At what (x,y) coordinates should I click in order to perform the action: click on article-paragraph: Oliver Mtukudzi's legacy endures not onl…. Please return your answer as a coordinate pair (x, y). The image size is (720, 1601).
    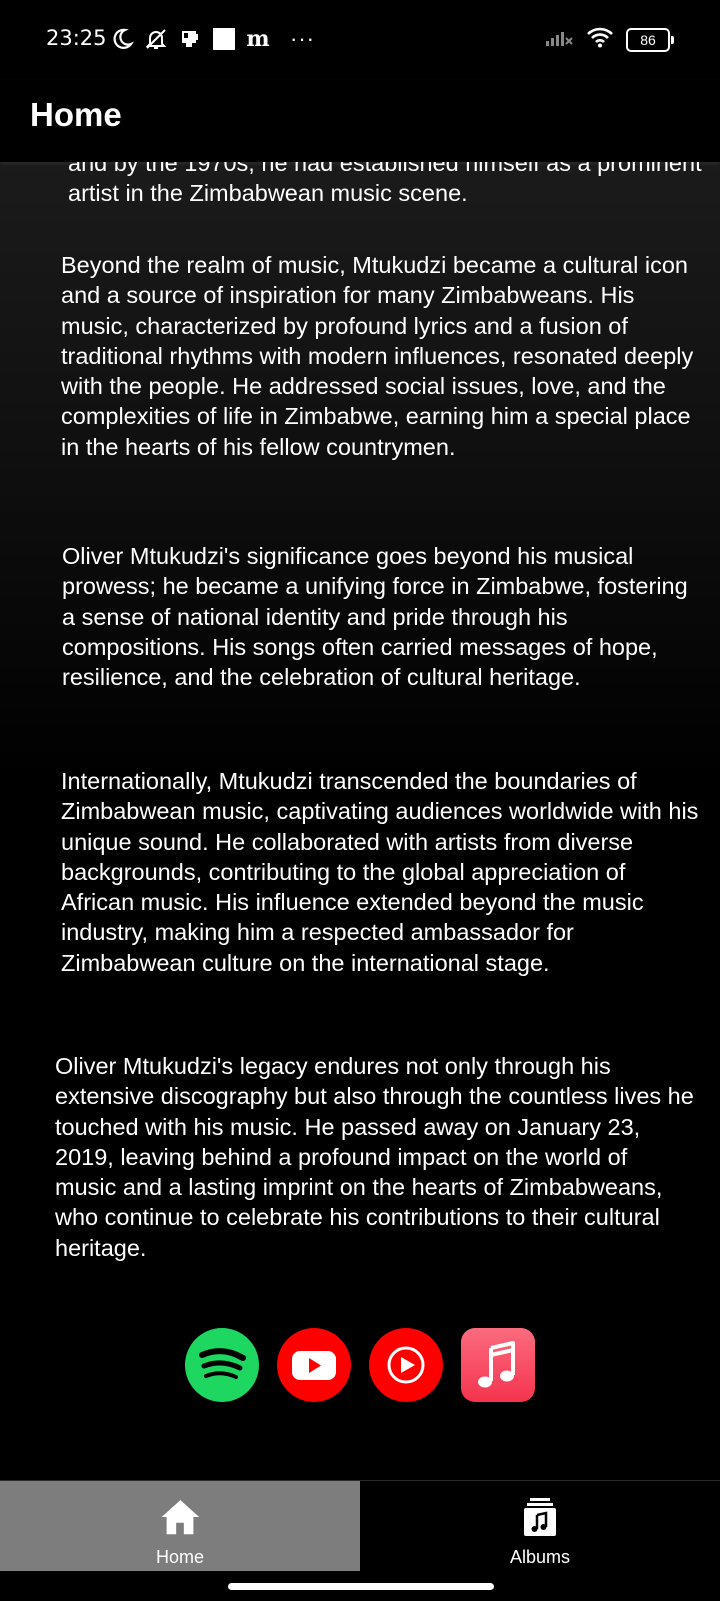
    Looking at the image, I should click on (374, 1157).